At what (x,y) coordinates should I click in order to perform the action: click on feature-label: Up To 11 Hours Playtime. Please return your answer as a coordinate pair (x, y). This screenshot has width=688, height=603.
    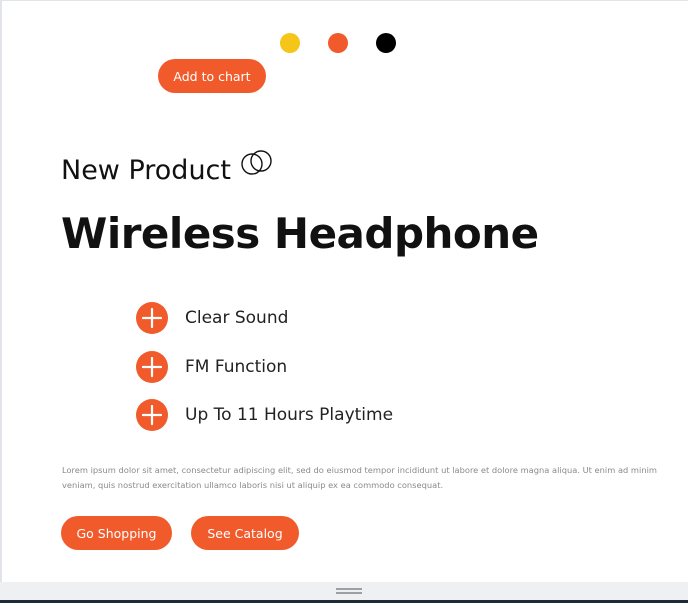
    Looking at the image, I should click on (289, 415).